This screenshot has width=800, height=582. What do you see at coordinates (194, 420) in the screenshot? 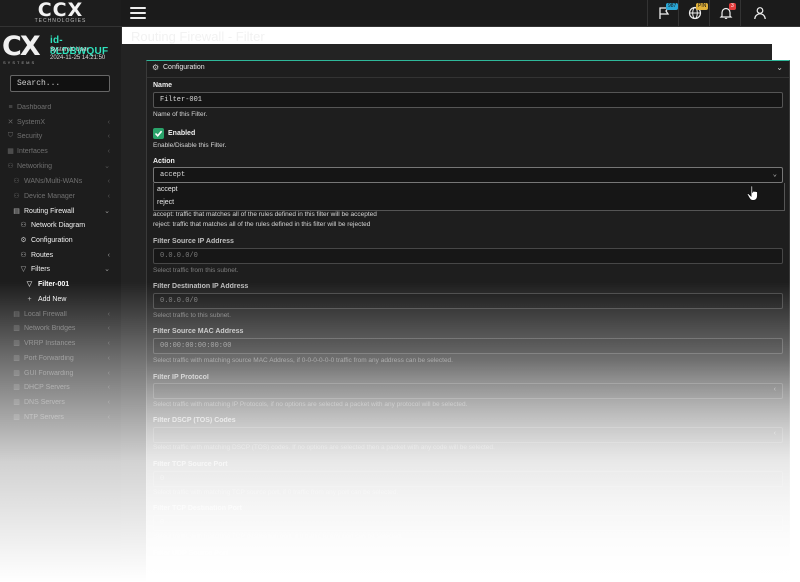
I see `dscp-label: Filter DSCP (TOS) Codes` at bounding box center [194, 420].